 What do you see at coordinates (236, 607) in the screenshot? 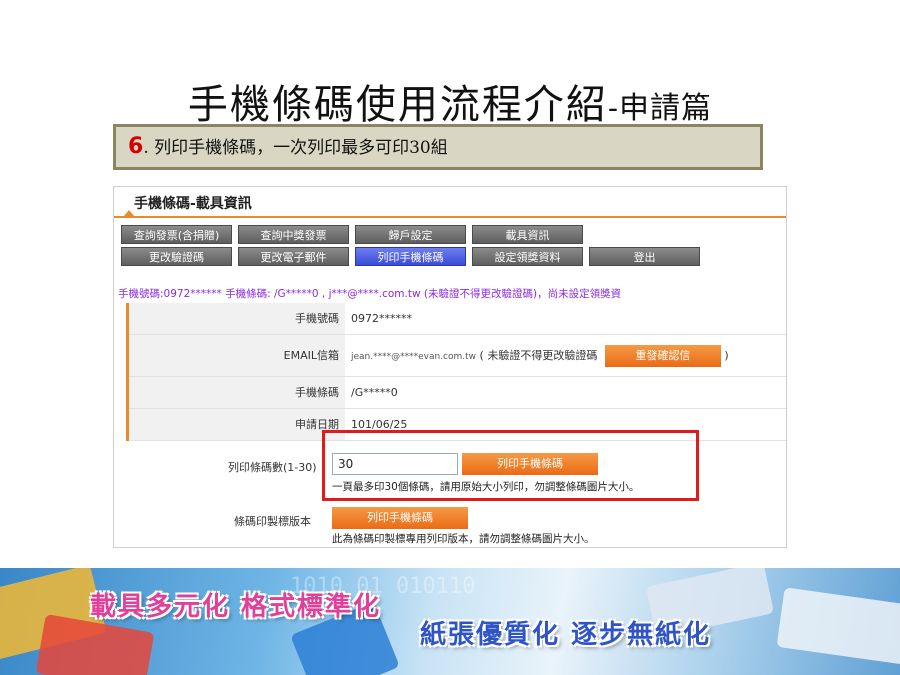
I see `banner-slogan-1: 載具多元化 格式標準化` at bounding box center [236, 607].